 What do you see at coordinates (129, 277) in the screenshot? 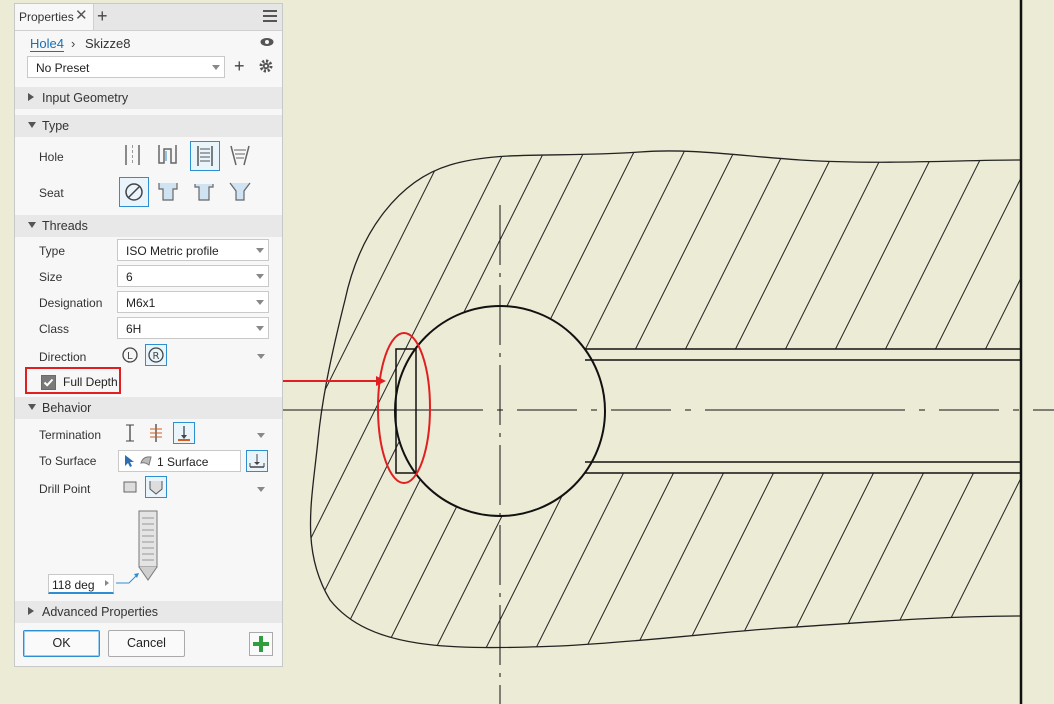
I see `thread-size-value: 6` at bounding box center [129, 277].